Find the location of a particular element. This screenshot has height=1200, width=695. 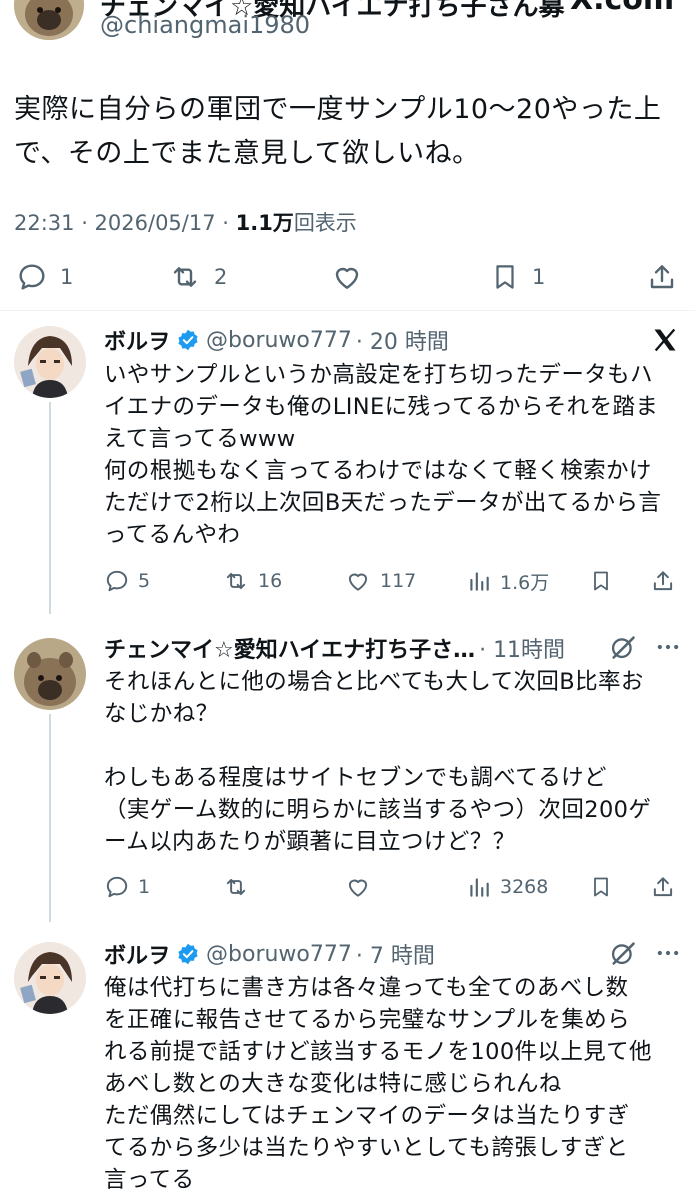

x-com-logo: X.com is located at coordinates (622, 8).